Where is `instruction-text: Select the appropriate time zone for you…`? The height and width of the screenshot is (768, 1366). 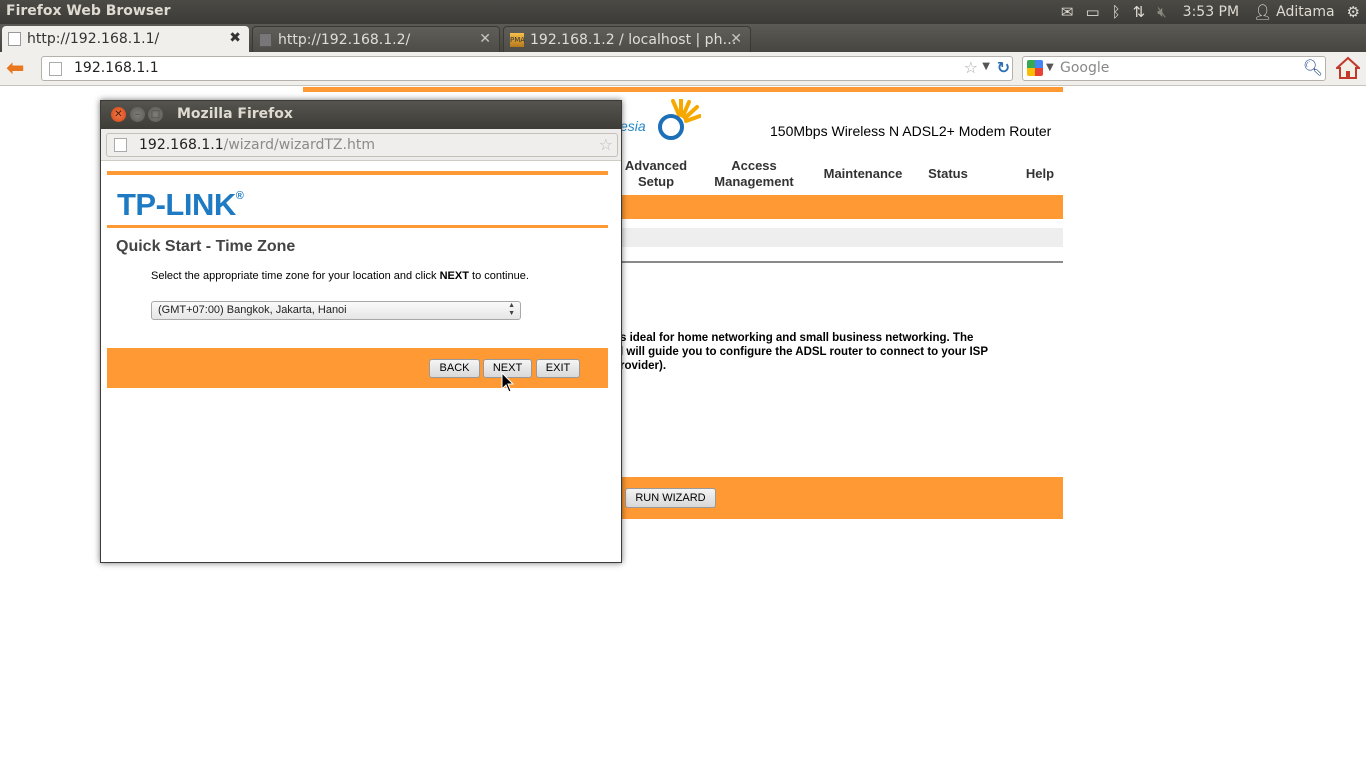 instruction-text: Select the appropriate time zone for you… is located at coordinates (340, 276).